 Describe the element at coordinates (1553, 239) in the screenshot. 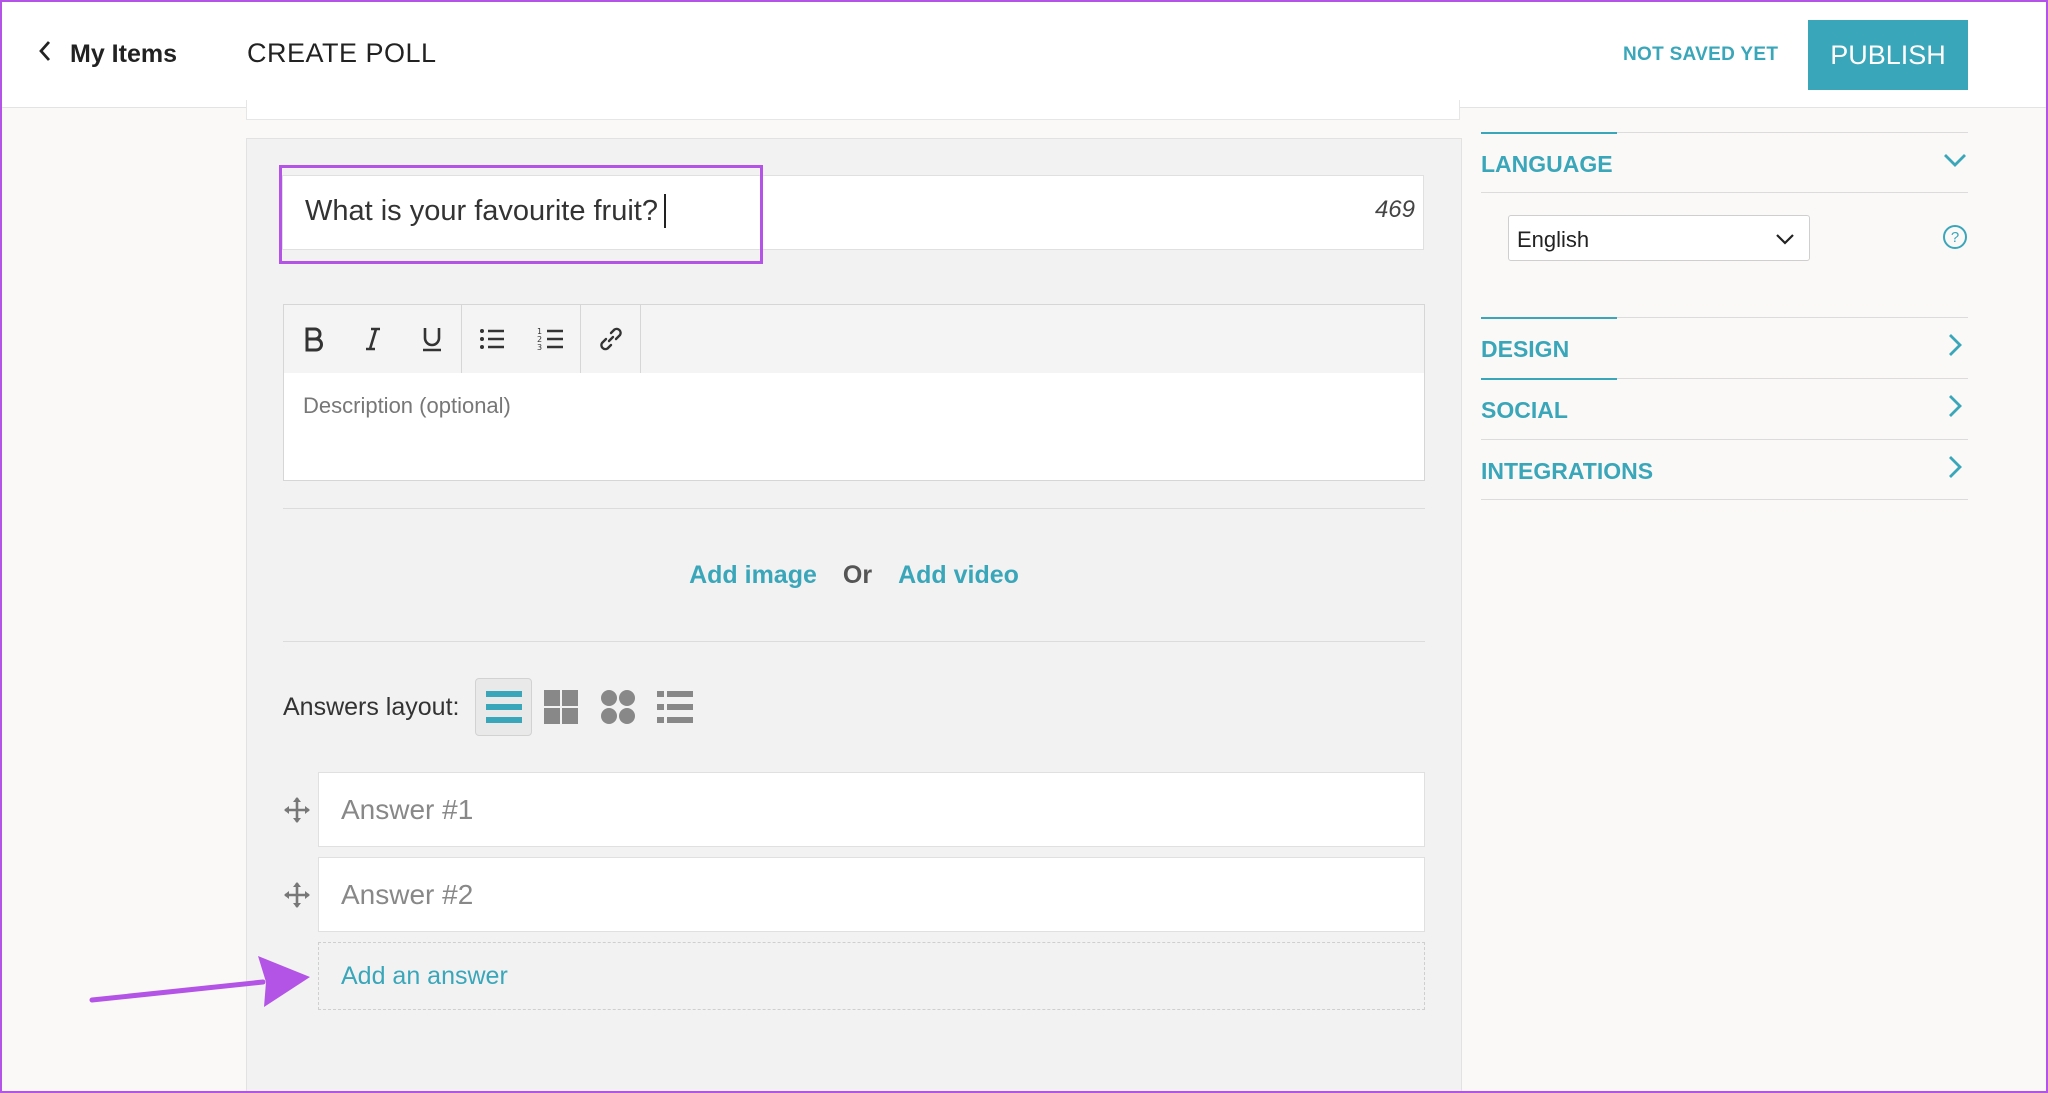

I see `language-select-value: English` at that location.